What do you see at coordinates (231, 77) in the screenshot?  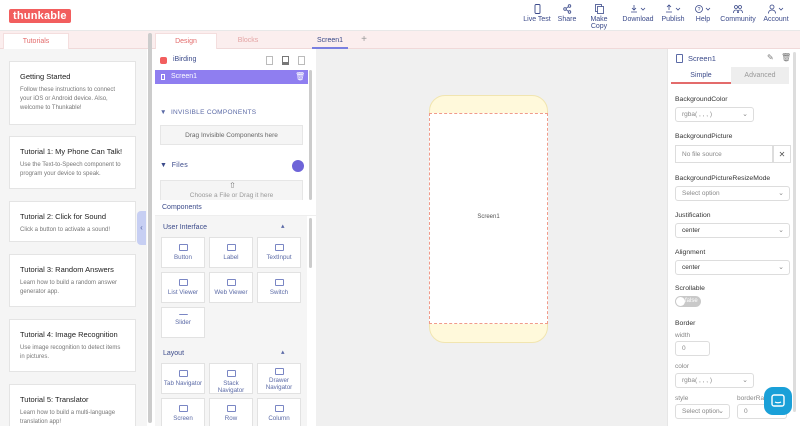 I see `tree-item-screen1: Screen1 🗑` at bounding box center [231, 77].